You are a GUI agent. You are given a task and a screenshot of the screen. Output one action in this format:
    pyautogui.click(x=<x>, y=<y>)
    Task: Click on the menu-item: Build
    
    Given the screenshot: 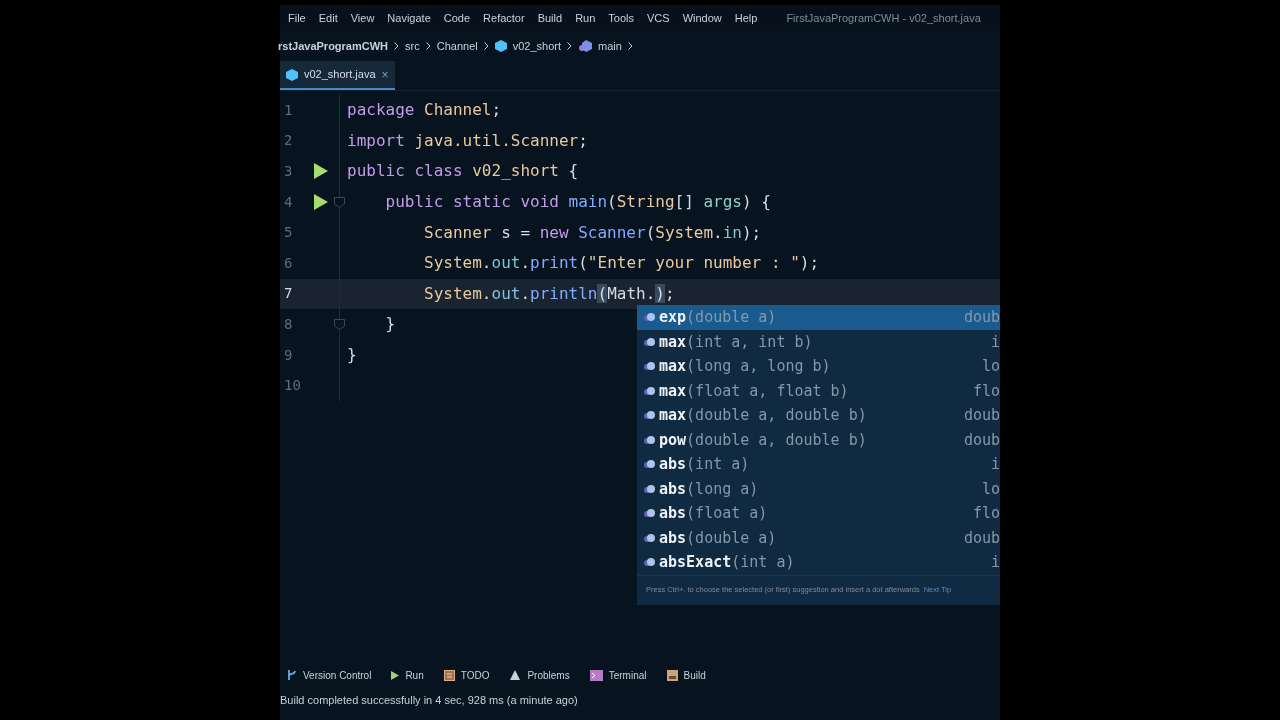 What is the action you would take?
    pyautogui.click(x=550, y=18)
    